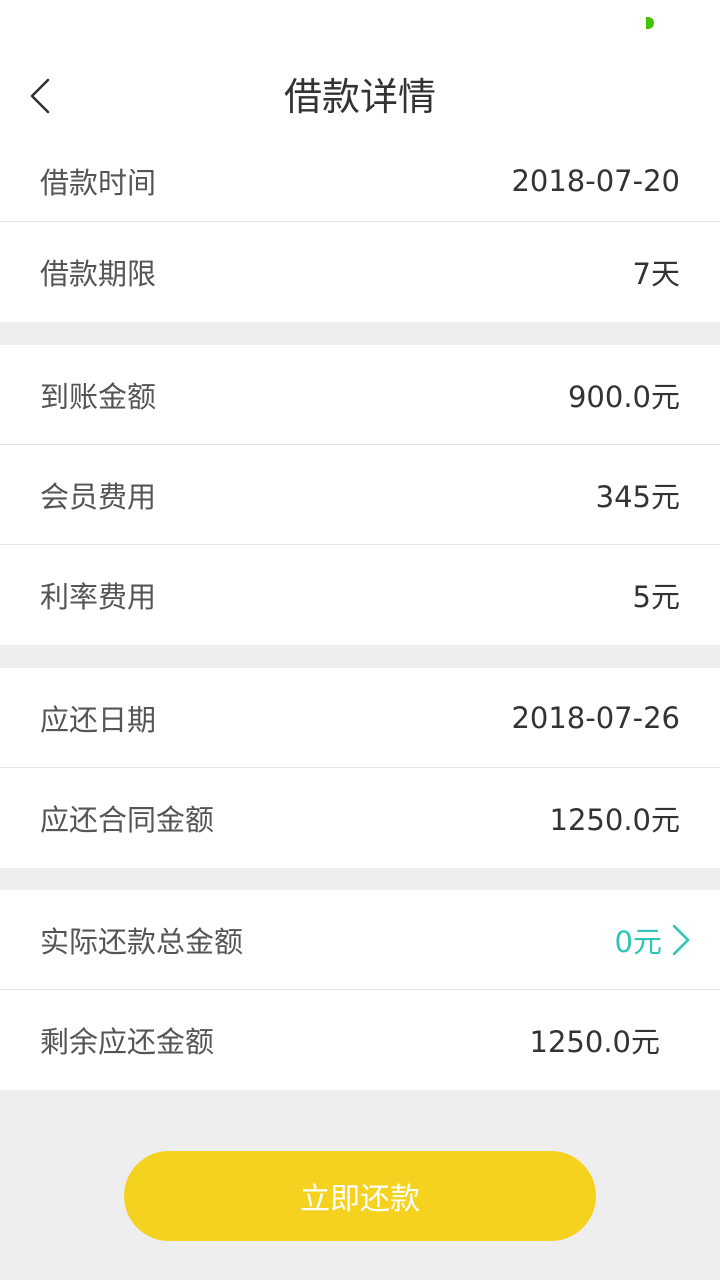 This screenshot has width=720, height=1280. Describe the element at coordinates (656, 274) in the screenshot. I see `loan-term-value: 7天` at that location.